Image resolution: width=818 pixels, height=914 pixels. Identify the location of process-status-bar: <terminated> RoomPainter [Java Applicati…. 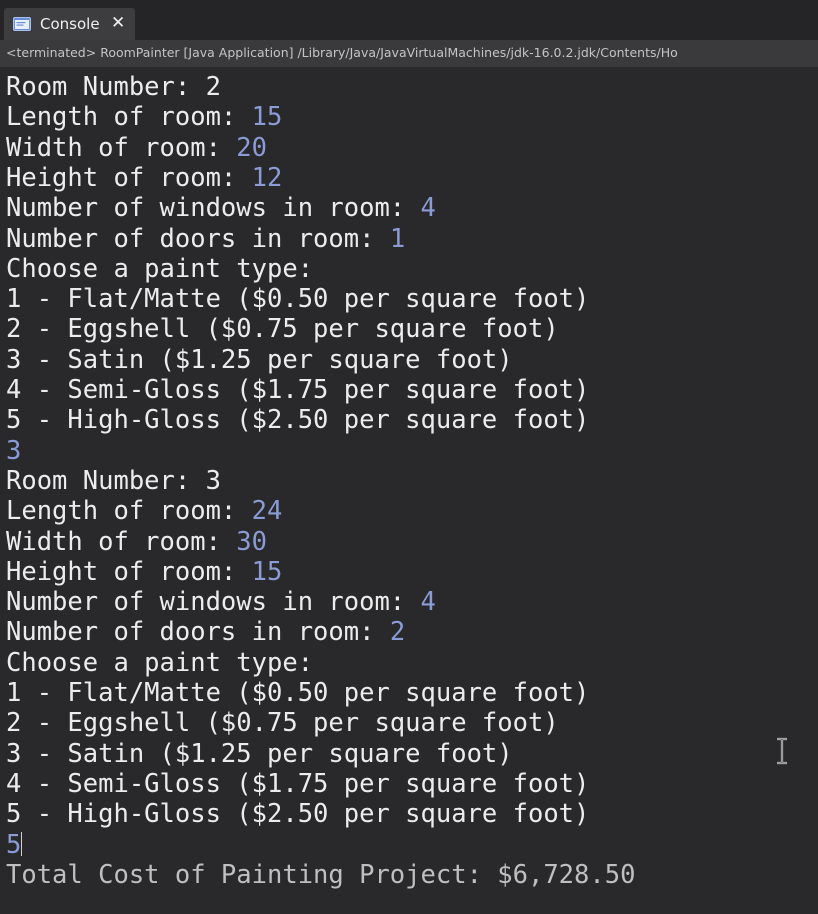
(409, 54).